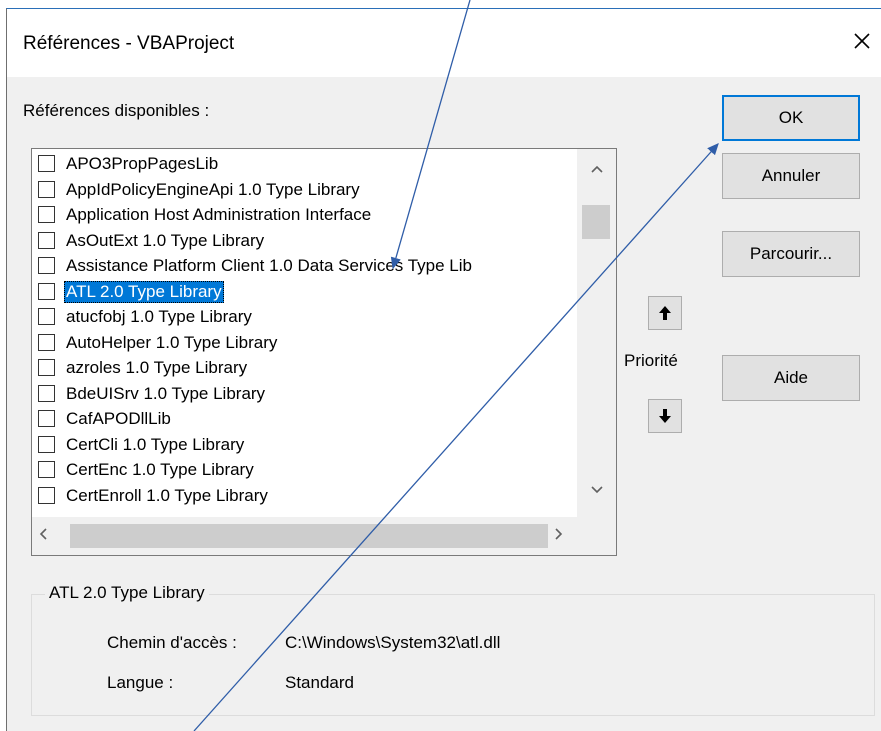 This screenshot has height=731, width=881. What do you see at coordinates (166, 393) in the screenshot?
I see `reference-label: BdeUISrv 1.0 Type Library` at bounding box center [166, 393].